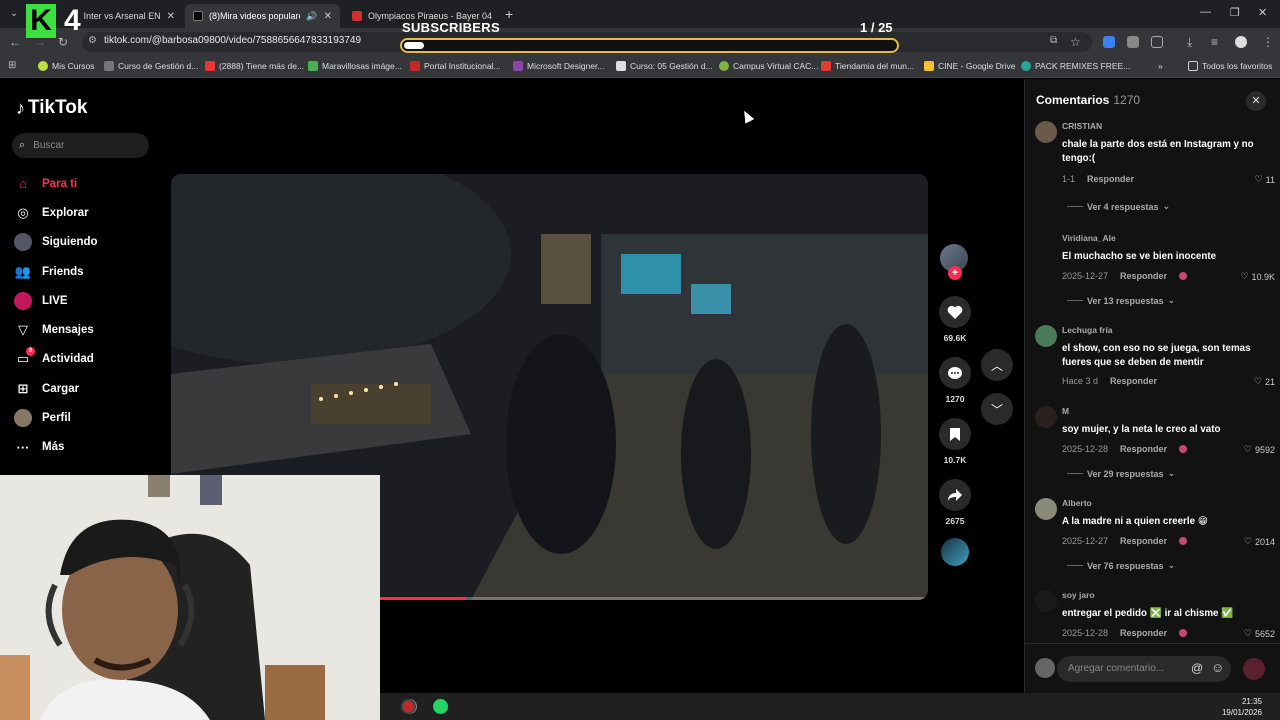  Describe the element at coordinates (1189, 42) in the screenshot. I see `downloads-icon: ⤓` at that location.